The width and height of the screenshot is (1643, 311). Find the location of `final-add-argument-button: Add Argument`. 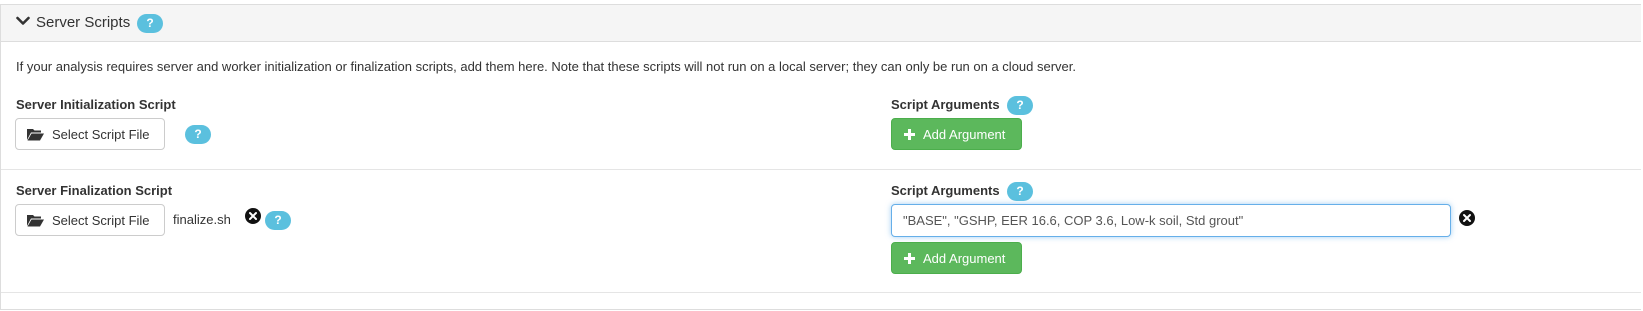

final-add-argument-button: Add Argument is located at coordinates (956, 258).